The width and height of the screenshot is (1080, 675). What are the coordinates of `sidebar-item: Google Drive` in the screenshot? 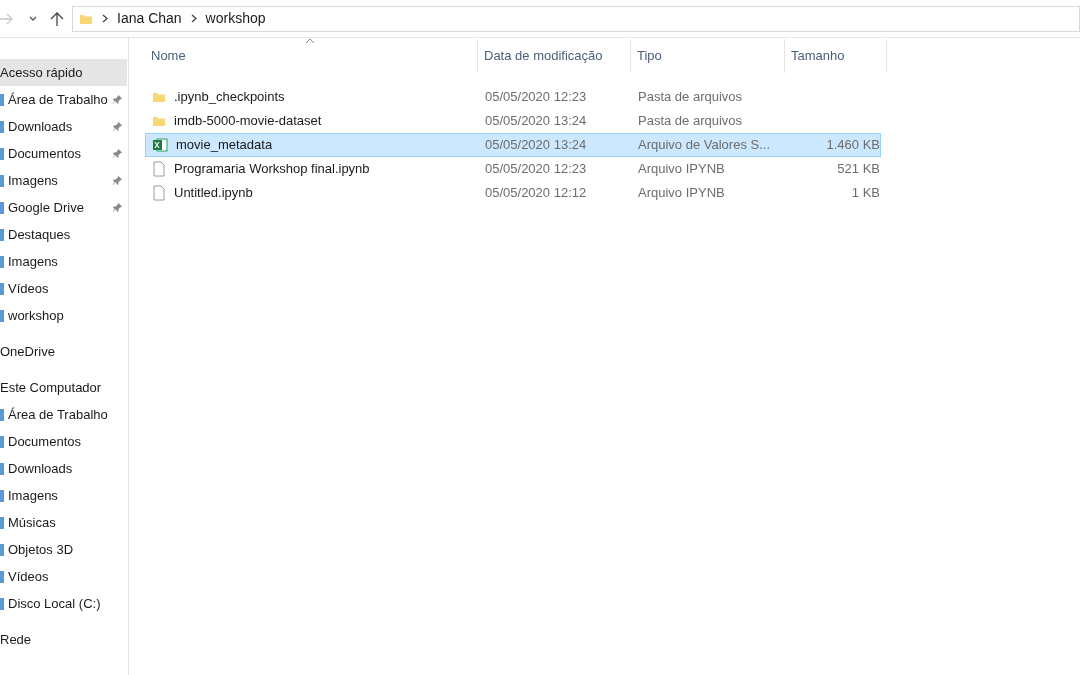 It's located at (63, 207).